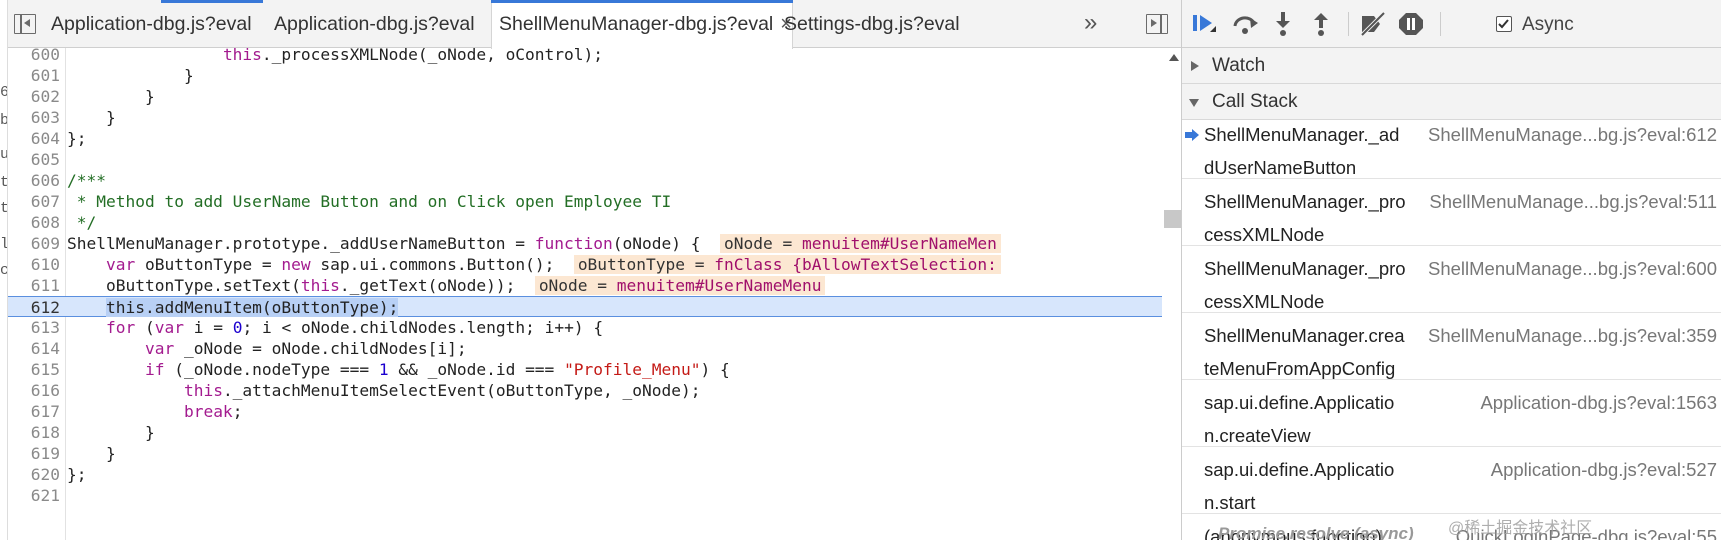 This screenshot has width=1721, height=540. Describe the element at coordinates (203, 390) in the screenshot. I see `code-token: this` at that location.